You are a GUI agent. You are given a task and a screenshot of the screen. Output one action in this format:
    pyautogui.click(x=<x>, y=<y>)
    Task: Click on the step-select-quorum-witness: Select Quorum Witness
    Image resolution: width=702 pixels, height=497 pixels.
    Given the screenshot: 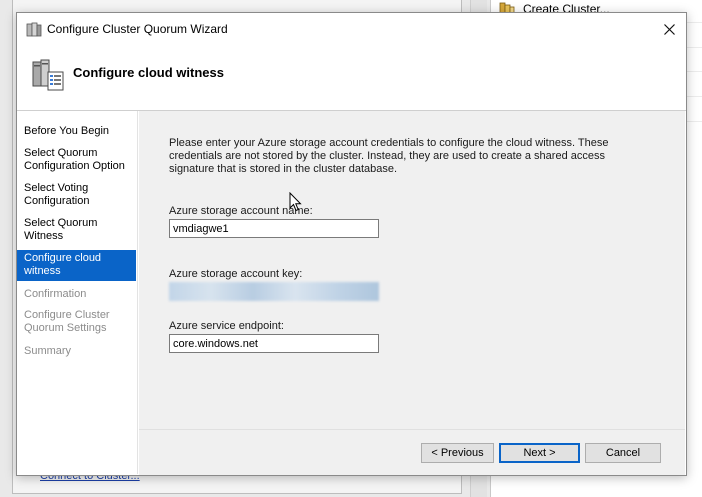 What is the action you would take?
    pyautogui.click(x=76, y=230)
    